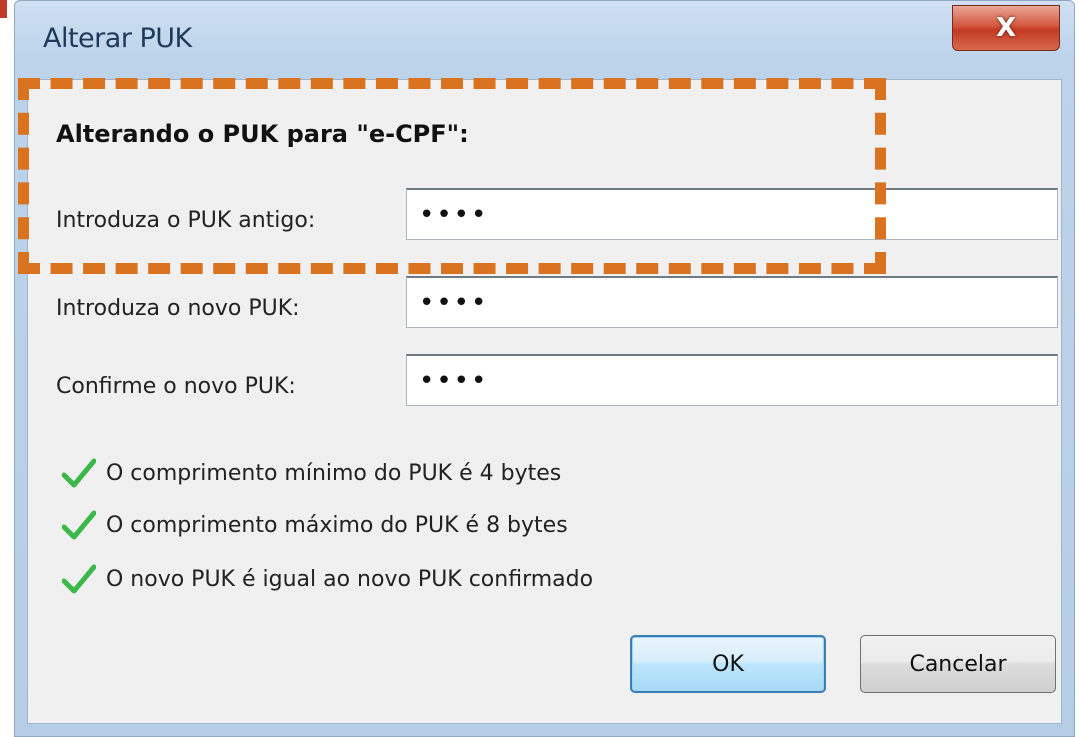 The height and width of the screenshot is (737, 1079). What do you see at coordinates (454, 302) in the screenshot?
I see `new-puk-value: ••••` at bounding box center [454, 302].